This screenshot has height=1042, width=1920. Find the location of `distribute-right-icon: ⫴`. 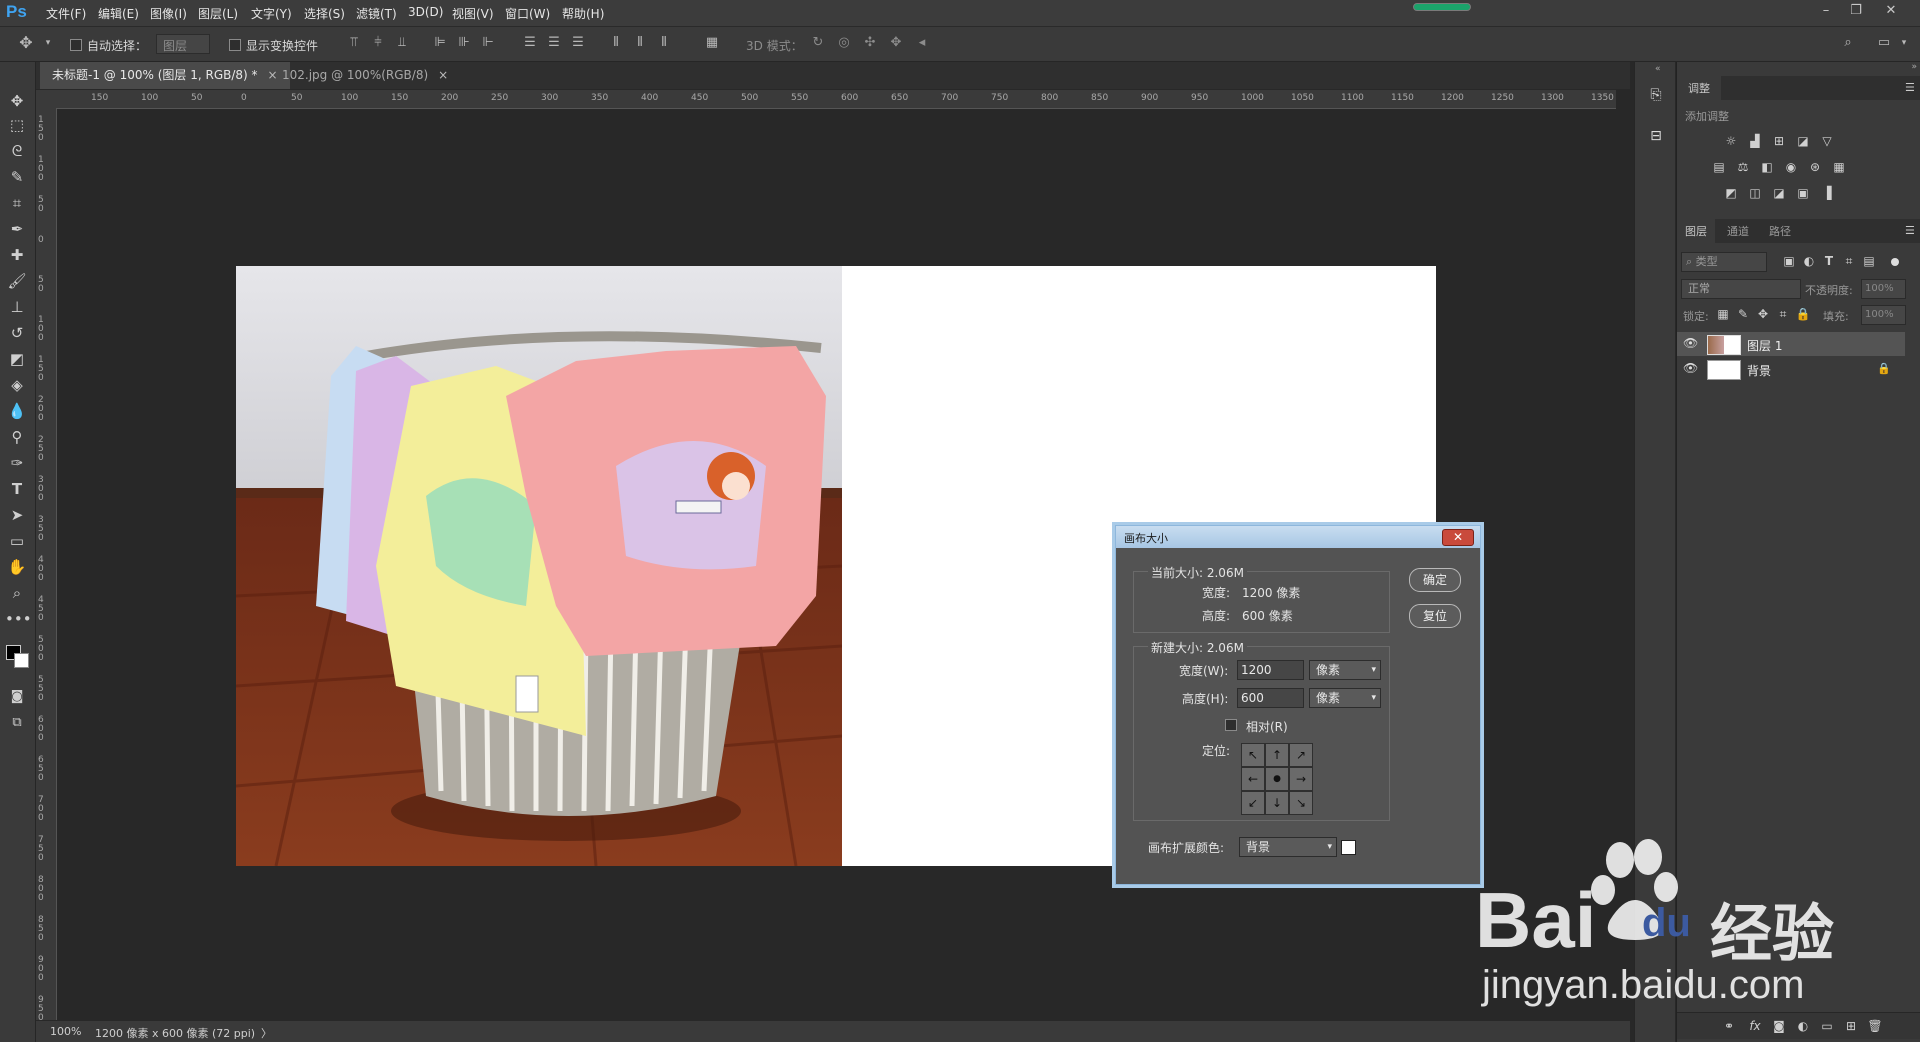

distribute-right-icon: ⫴ is located at coordinates (664, 43).